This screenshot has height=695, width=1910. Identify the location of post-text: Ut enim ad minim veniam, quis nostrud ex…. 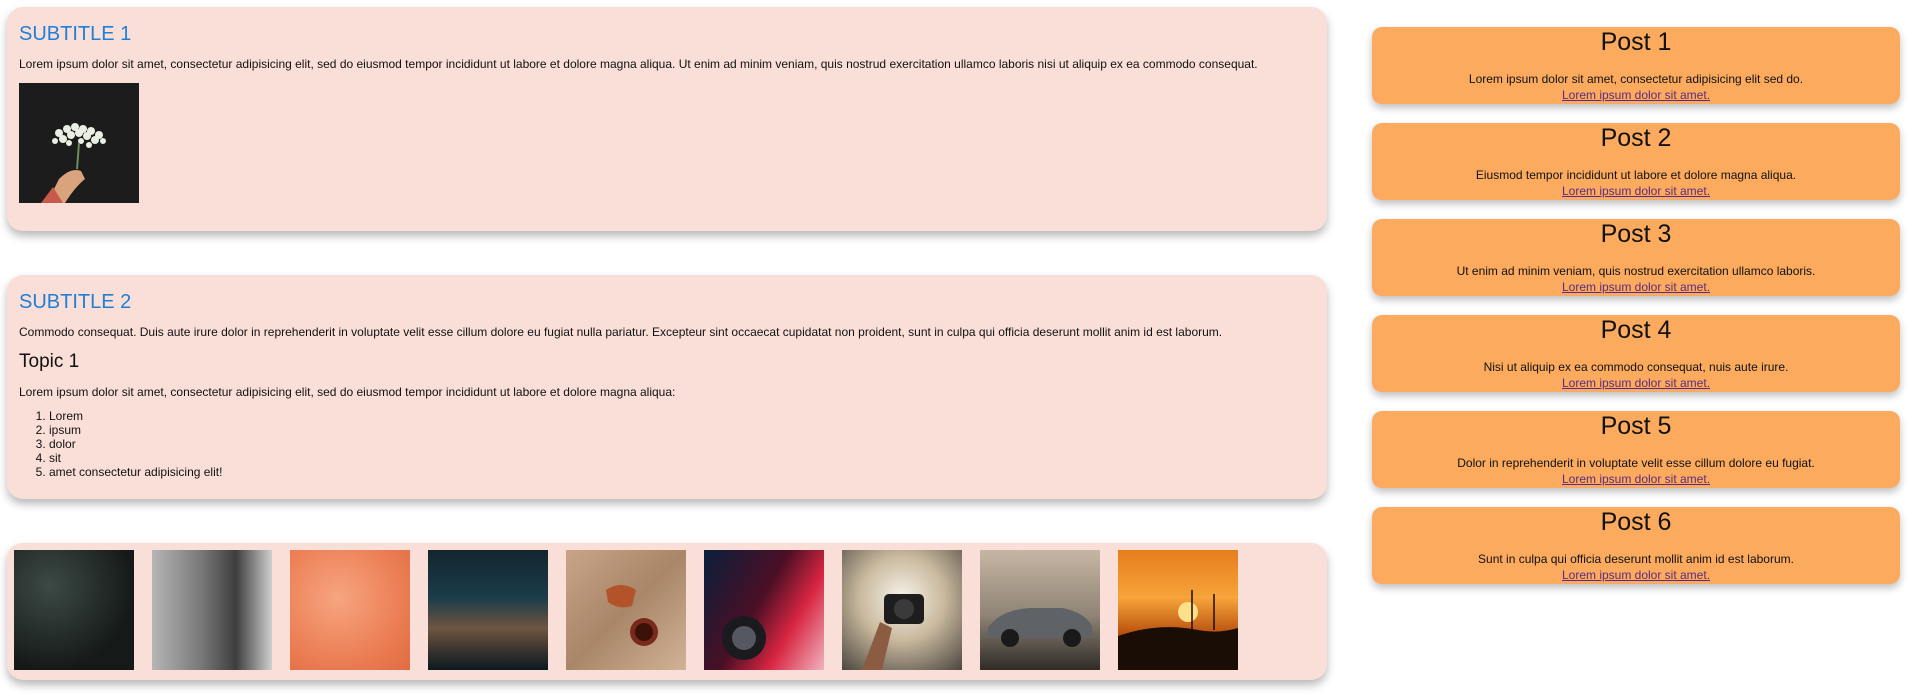
(1636, 271).